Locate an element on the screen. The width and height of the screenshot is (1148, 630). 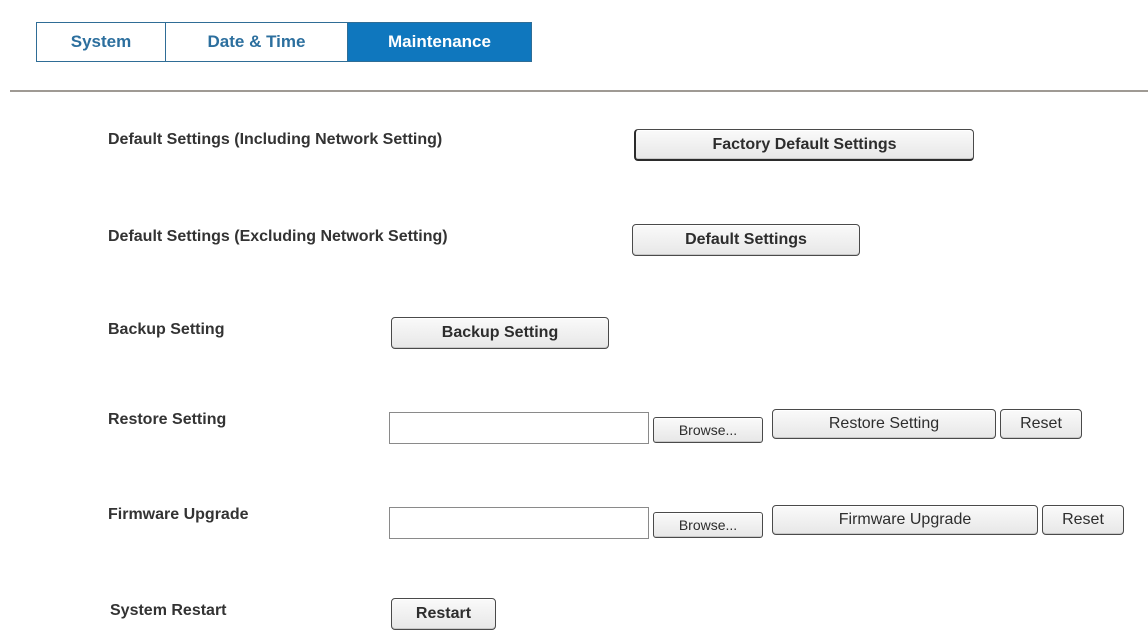
tab-date-time: Date & Time is located at coordinates (256, 42).